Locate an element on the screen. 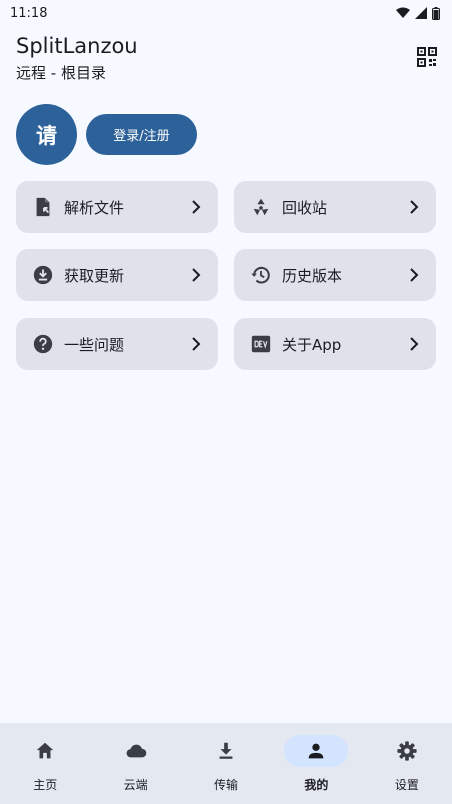  nav-item-transfer: 传输 is located at coordinates (226, 763).